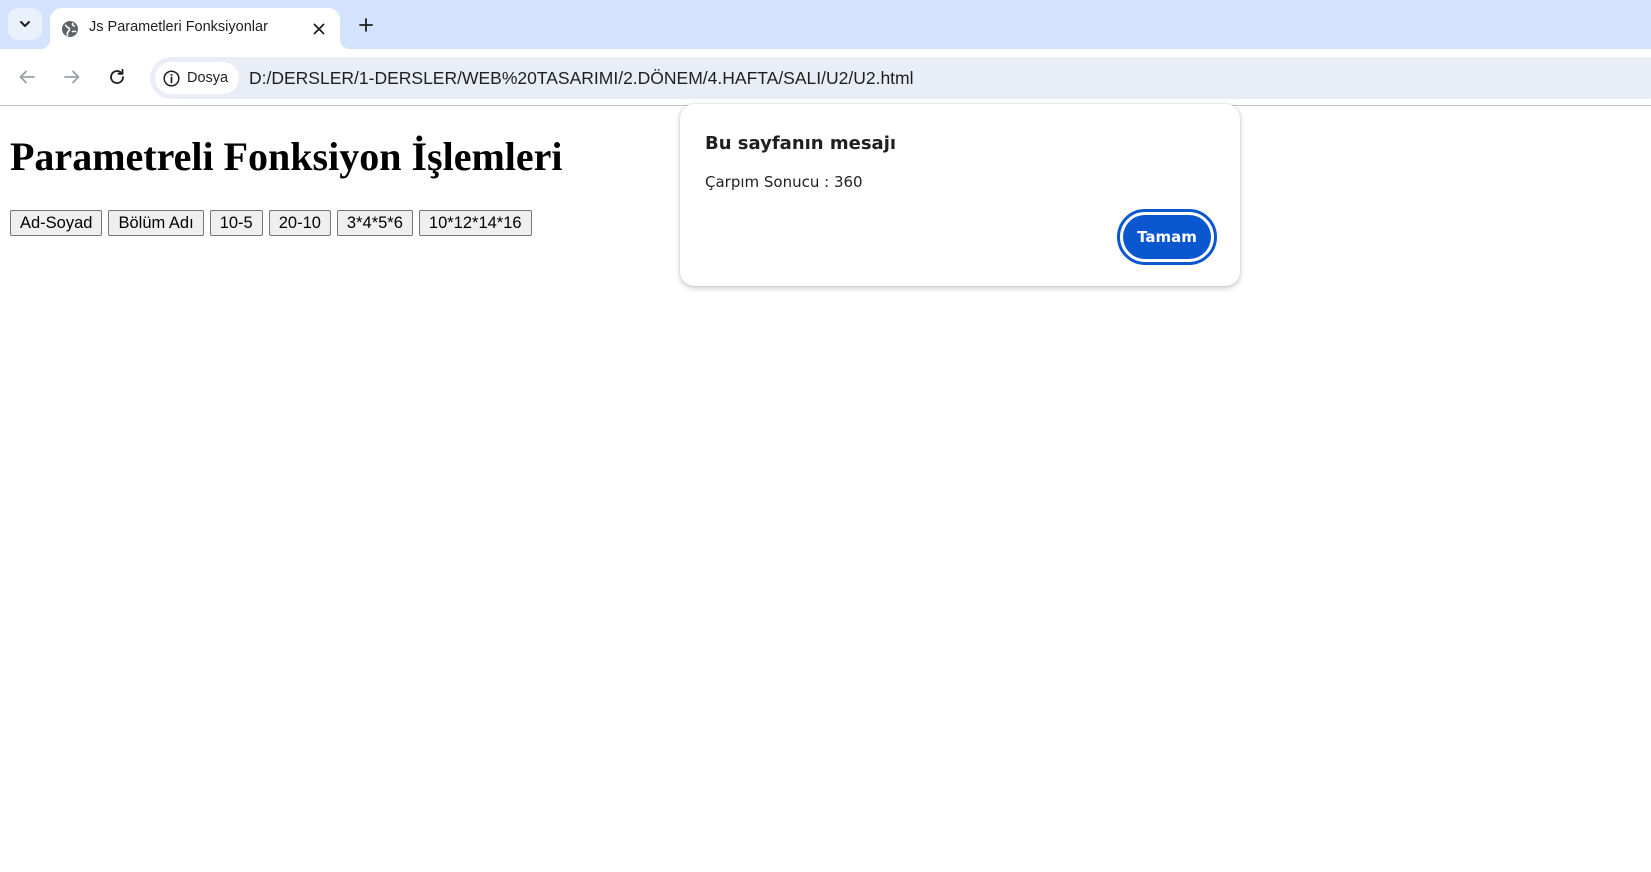 This screenshot has width=1651, height=872. I want to click on dialog-ok-button: Tamam, so click(1167, 237).